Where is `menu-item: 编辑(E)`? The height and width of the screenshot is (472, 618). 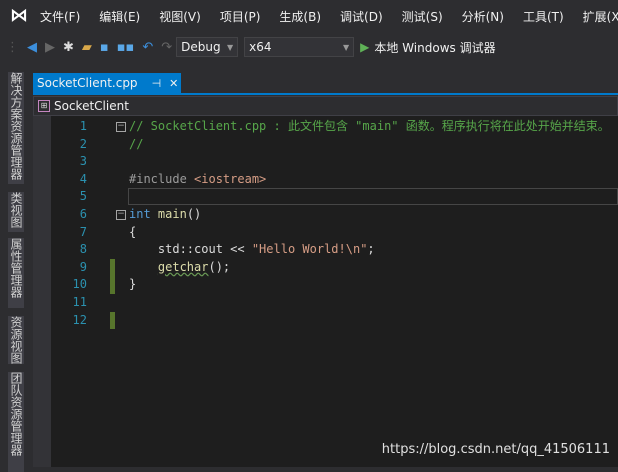
menu-item: 编辑(E) is located at coordinates (119, 16).